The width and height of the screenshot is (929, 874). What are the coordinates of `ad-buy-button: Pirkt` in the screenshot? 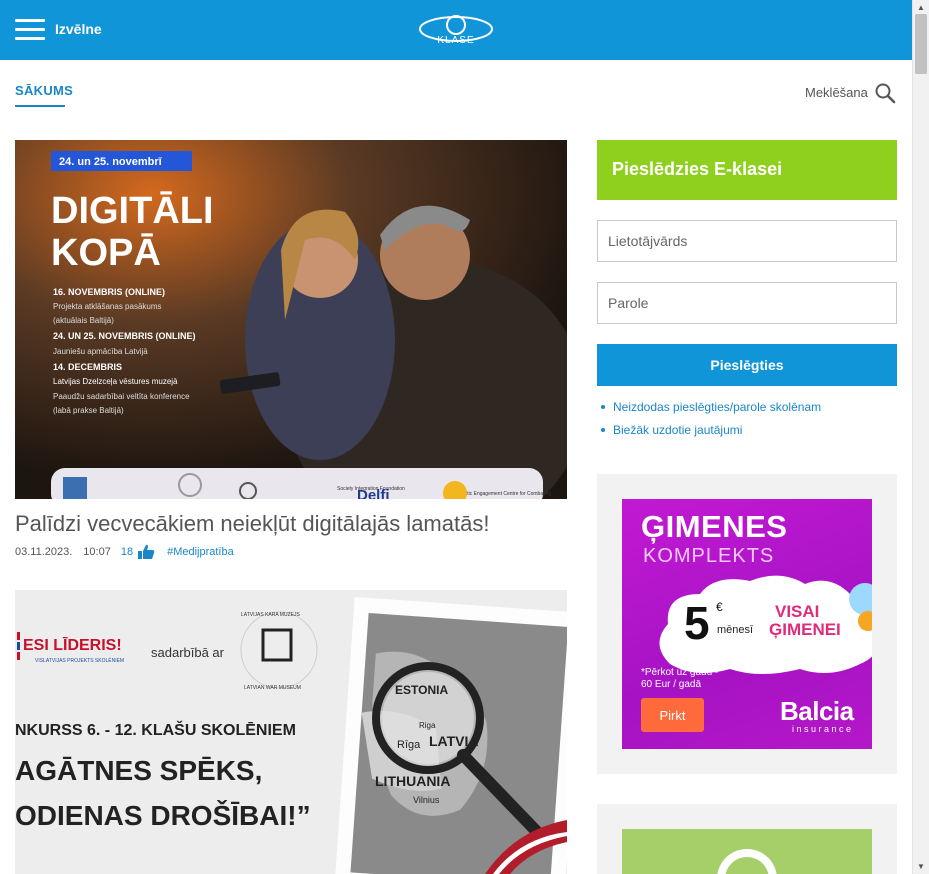 It's located at (672, 715).